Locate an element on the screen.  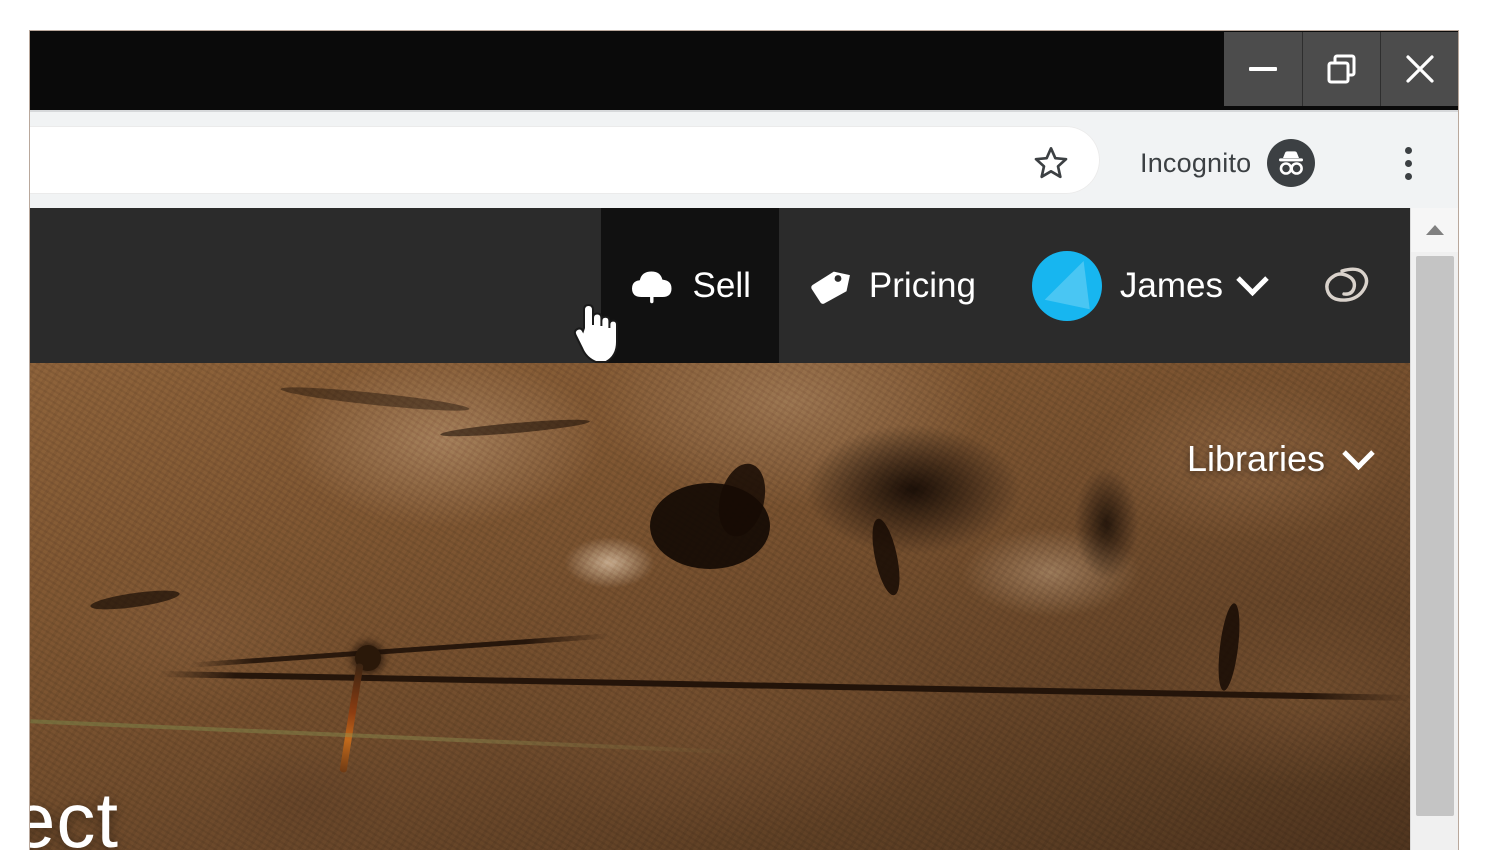
browser-menu-button is located at coordinates (1408, 163).